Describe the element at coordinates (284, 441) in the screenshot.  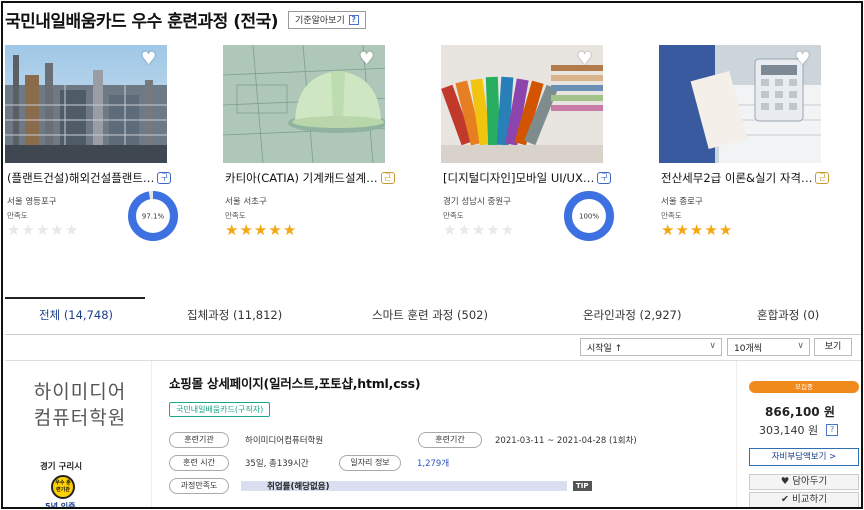
I see `institution-value: 하이미디어컴퓨터학원` at that location.